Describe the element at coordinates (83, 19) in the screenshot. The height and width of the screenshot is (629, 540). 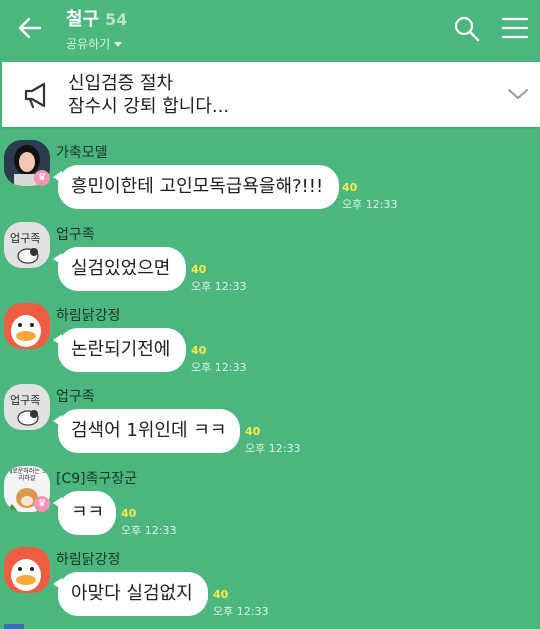
I see `chat-title: 철구` at that location.